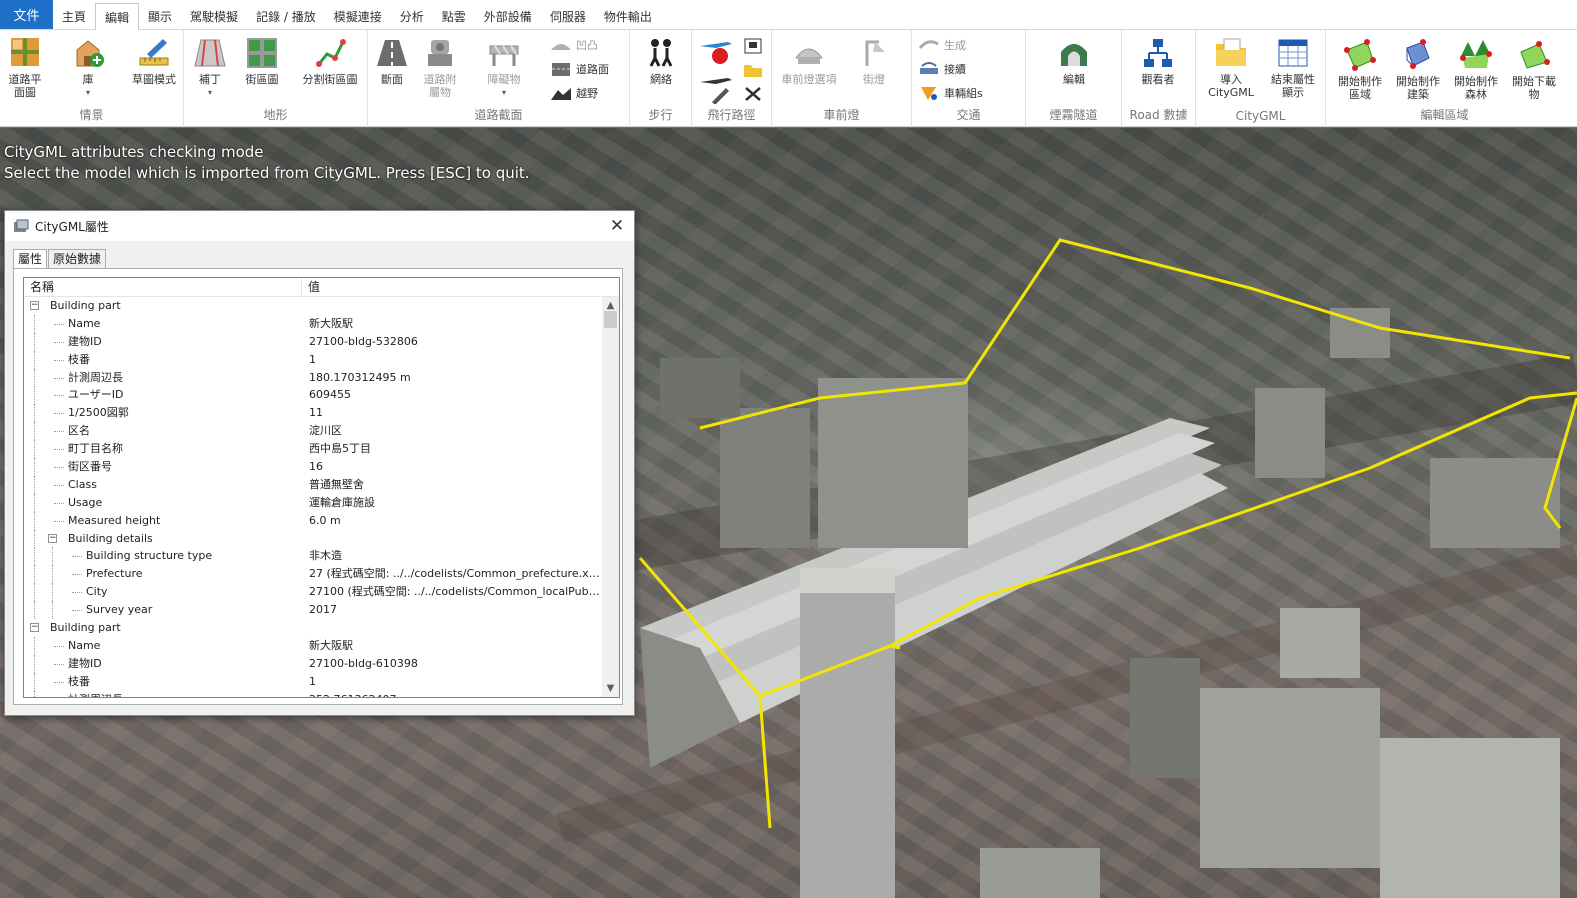  I want to click on cross-section-button: 斷面, so click(392, 61).